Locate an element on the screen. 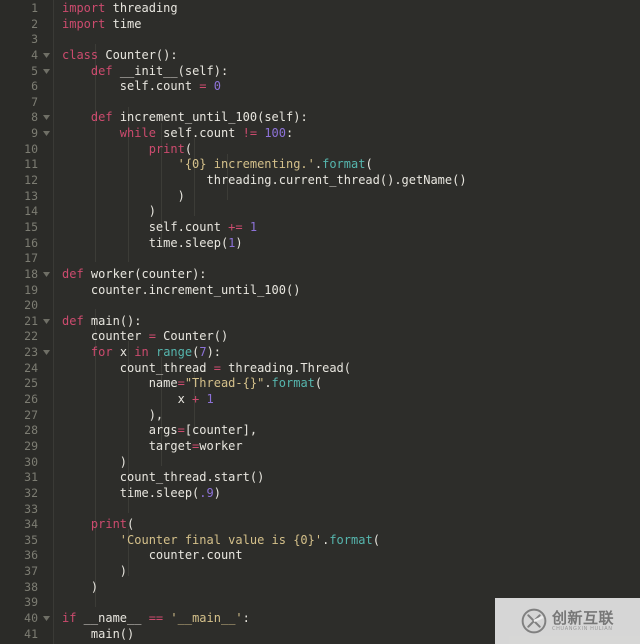 This screenshot has width=640, height=644. line-number: 30 is located at coordinates (27, 463).